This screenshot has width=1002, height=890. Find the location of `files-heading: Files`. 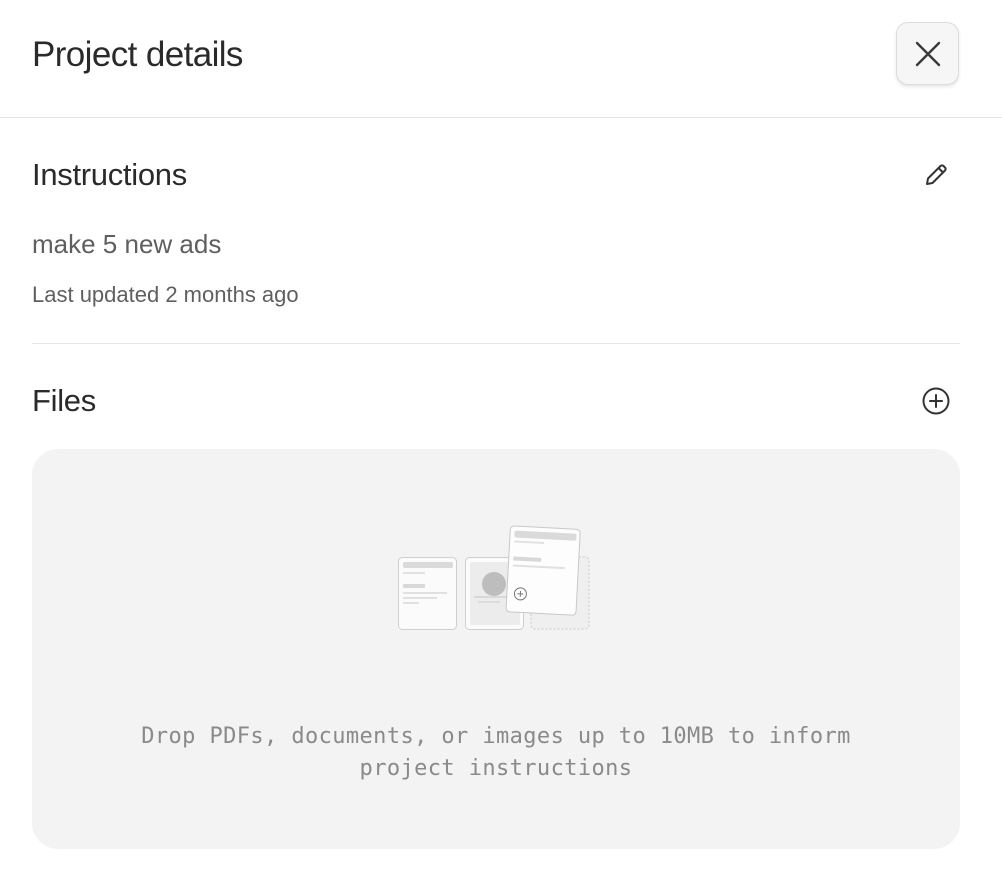

files-heading: Files is located at coordinates (64, 400).